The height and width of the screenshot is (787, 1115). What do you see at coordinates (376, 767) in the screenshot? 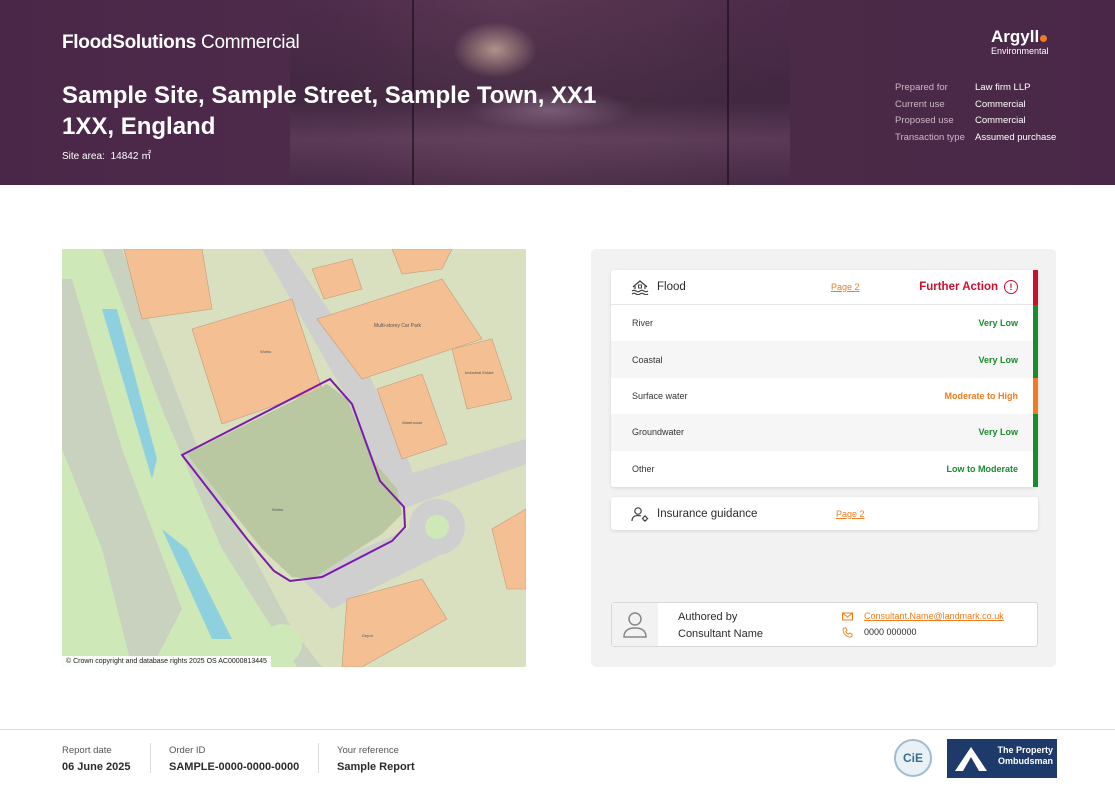
I see `reference-value: Sample Report` at bounding box center [376, 767].